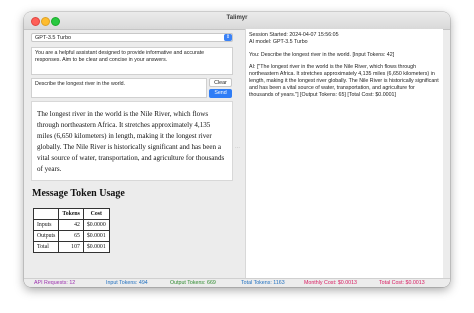  What do you see at coordinates (402, 283) in the screenshot?
I see `status-total-cost: Total Cost: $0.0013` at bounding box center [402, 283].